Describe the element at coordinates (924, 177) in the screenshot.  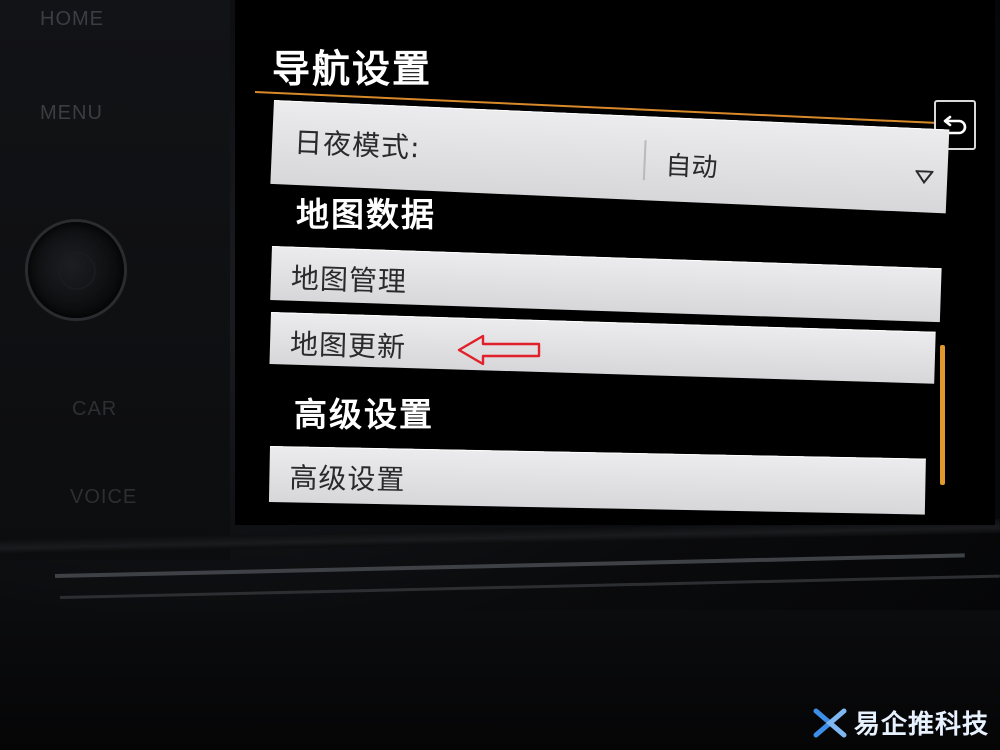
I see `dropdown-arrow-icon` at that location.